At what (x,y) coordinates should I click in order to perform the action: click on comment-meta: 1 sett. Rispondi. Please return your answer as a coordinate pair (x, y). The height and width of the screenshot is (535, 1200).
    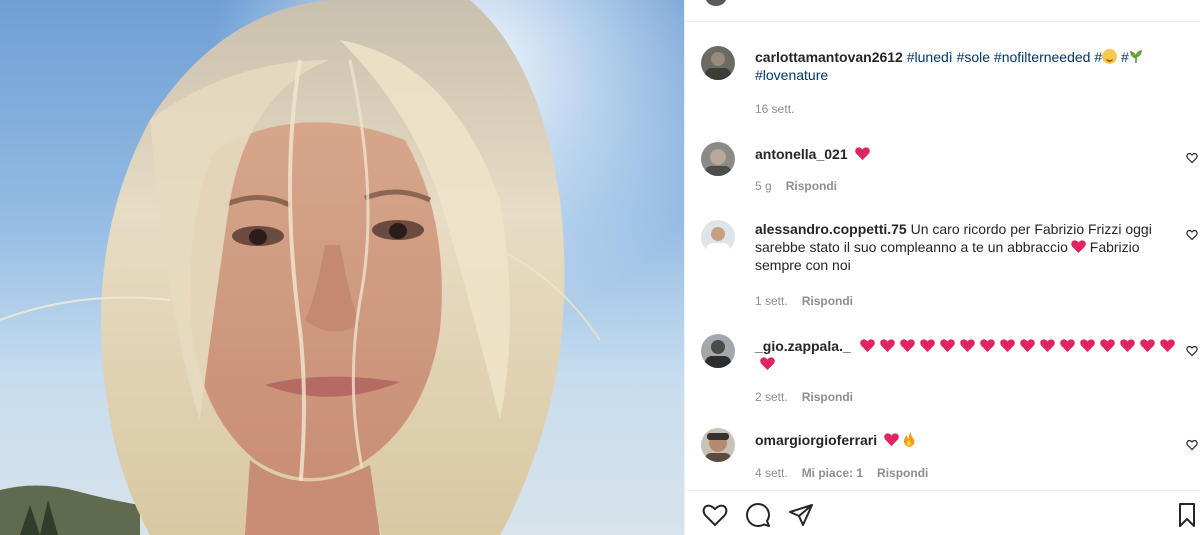
    Looking at the image, I should click on (804, 301).